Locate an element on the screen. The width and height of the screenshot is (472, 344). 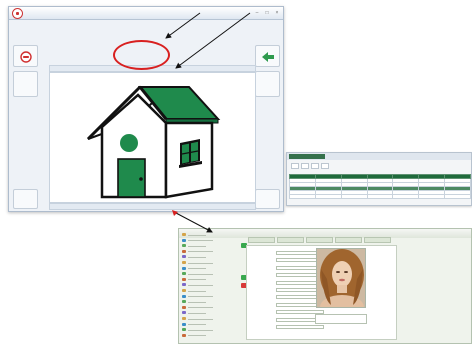
annotation-arrow-3-tip is located at coordinates (175, 213).